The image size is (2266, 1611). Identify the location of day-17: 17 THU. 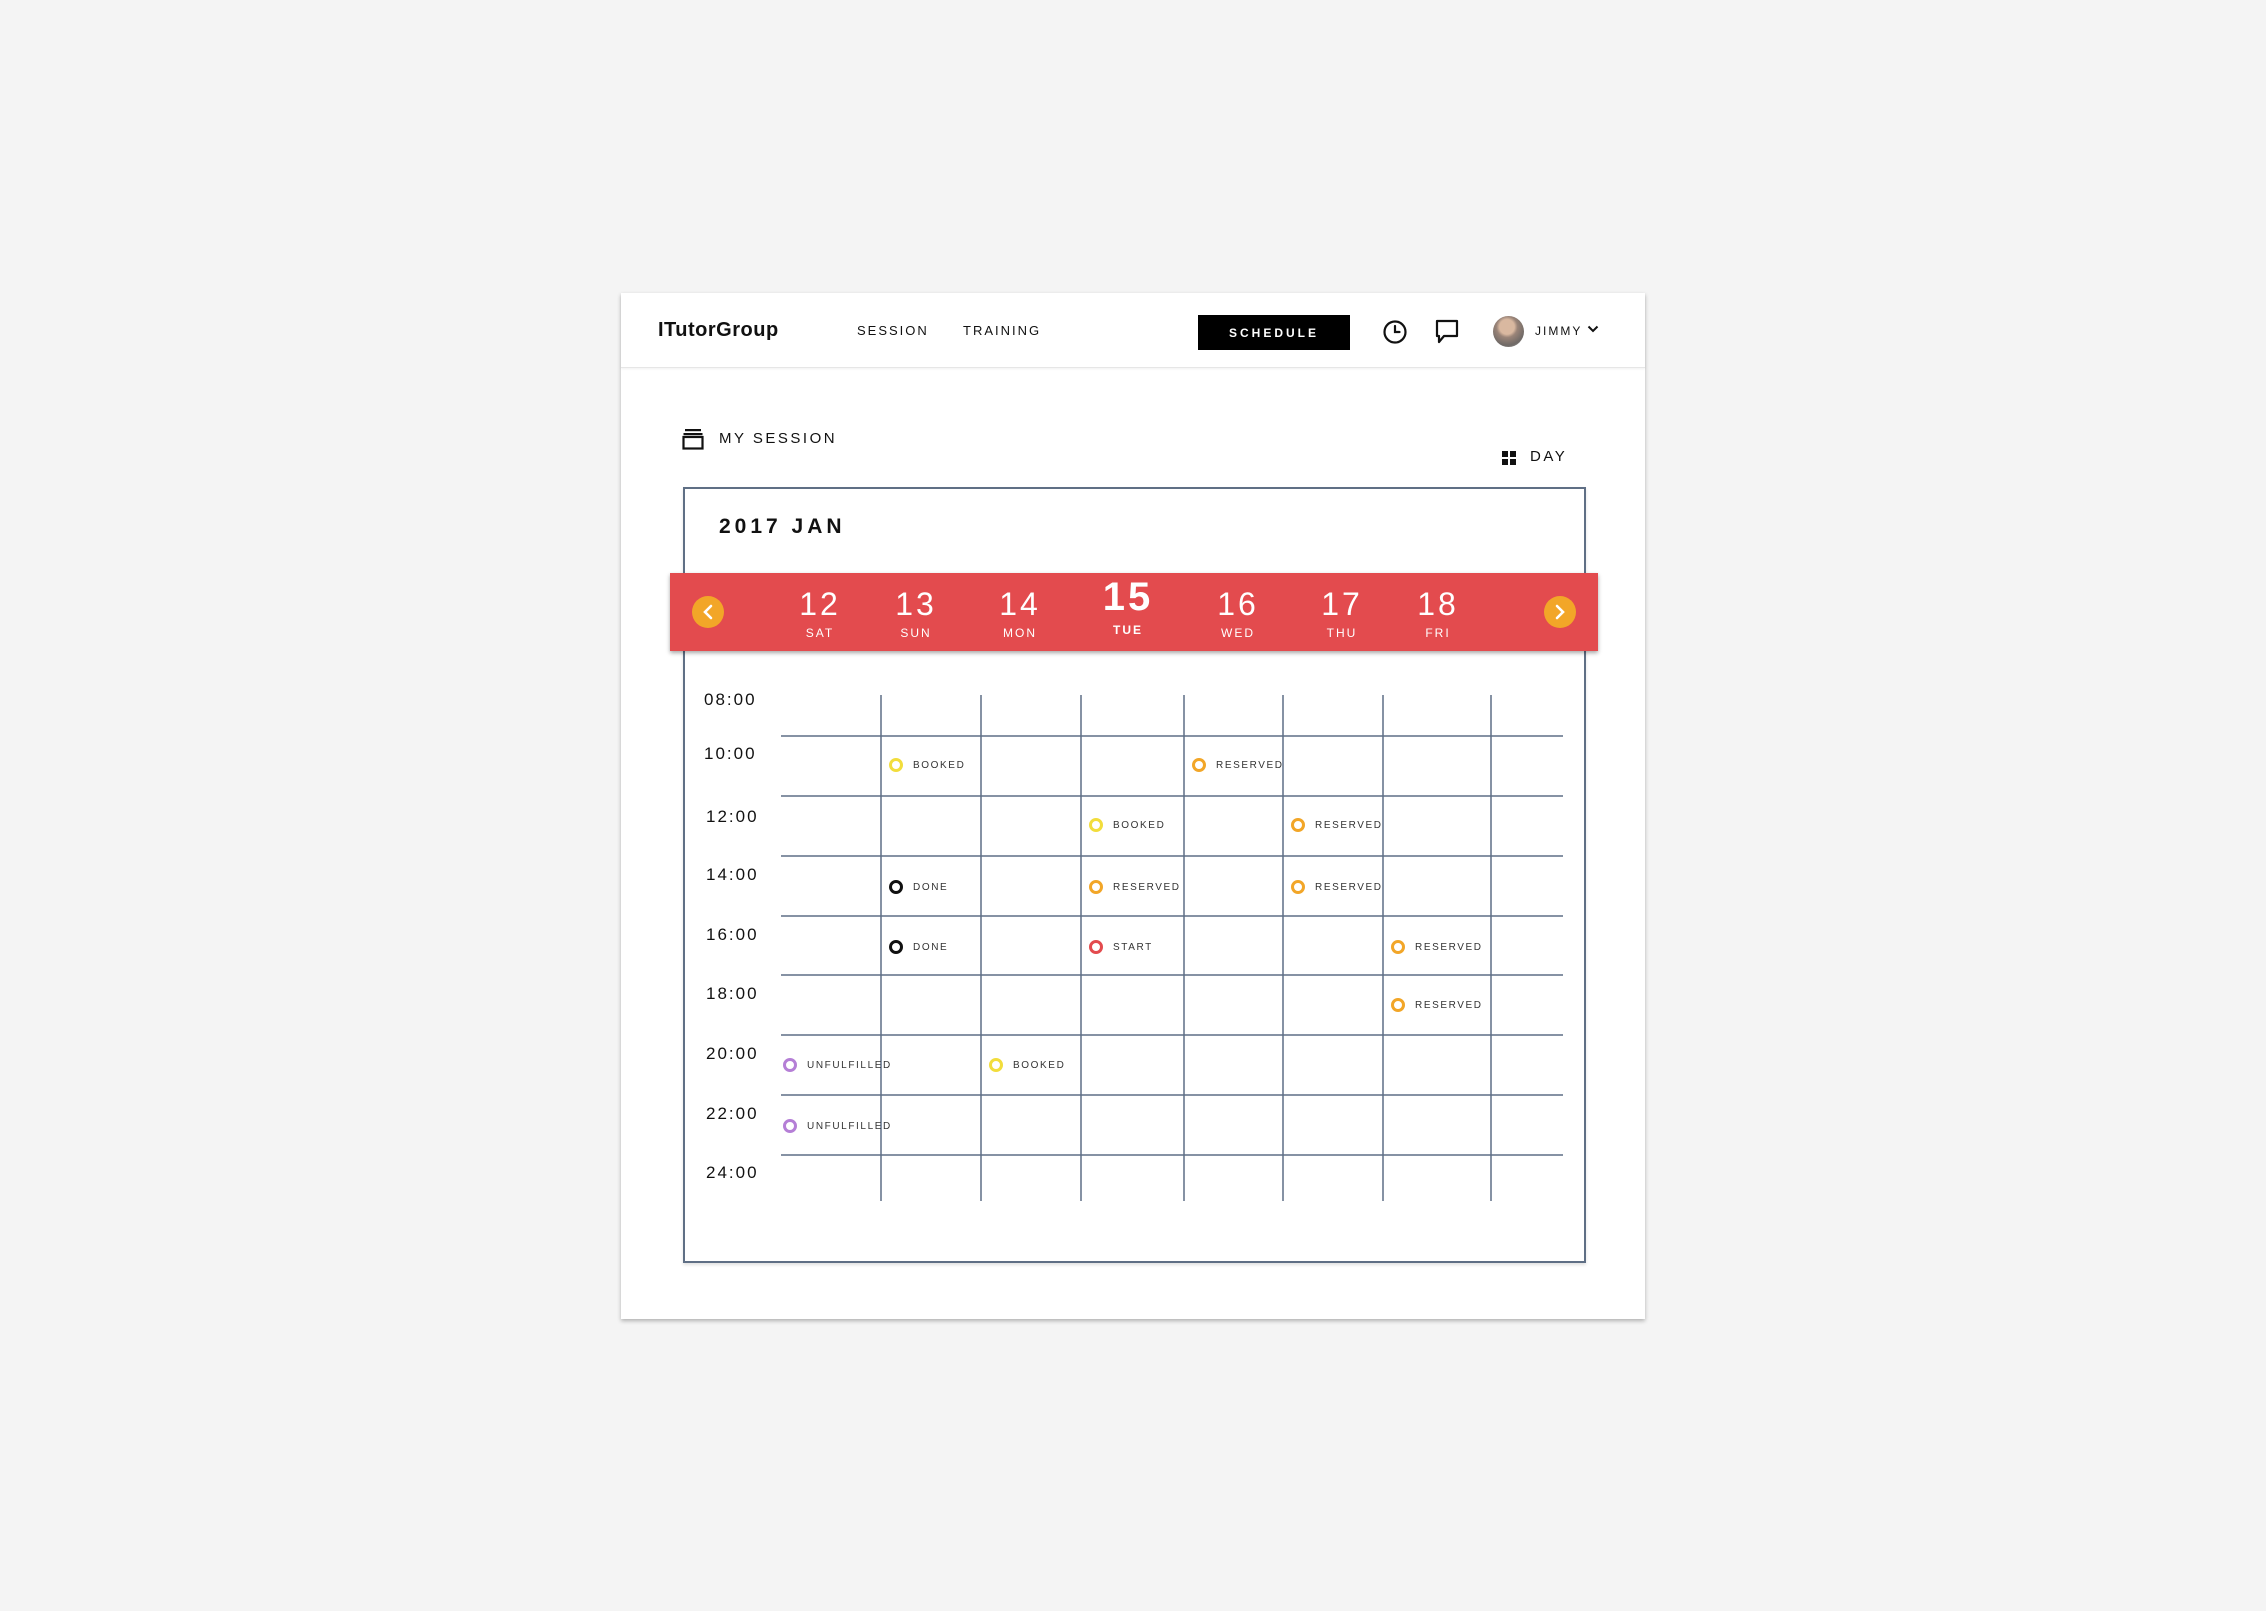
(1342, 606).